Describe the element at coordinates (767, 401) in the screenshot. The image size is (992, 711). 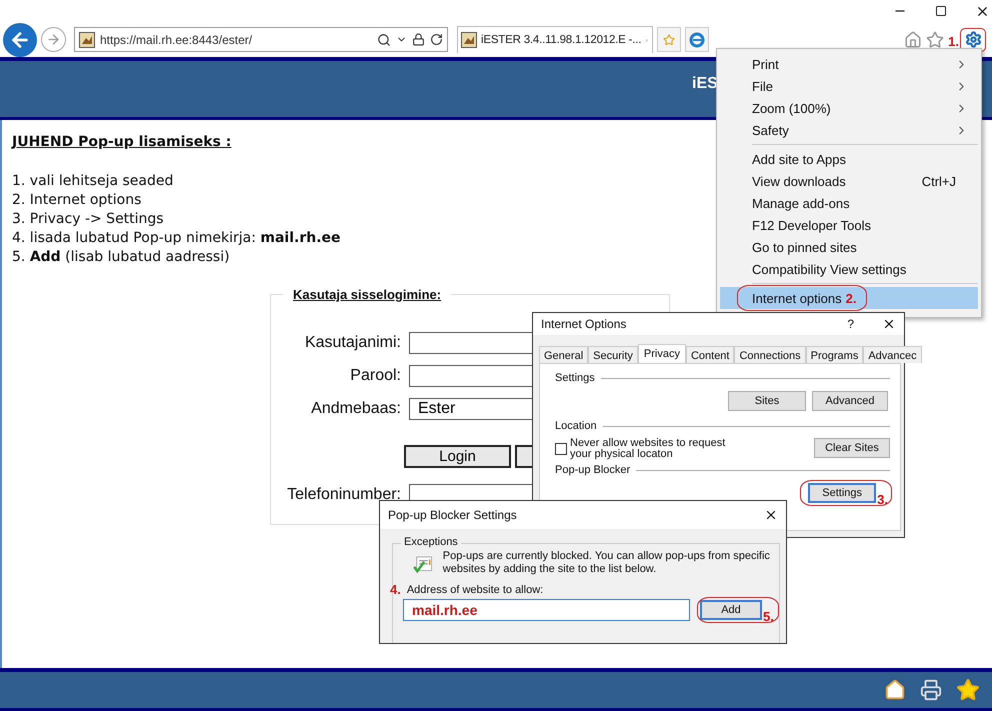
I see `dialog-button: Sites` at that location.